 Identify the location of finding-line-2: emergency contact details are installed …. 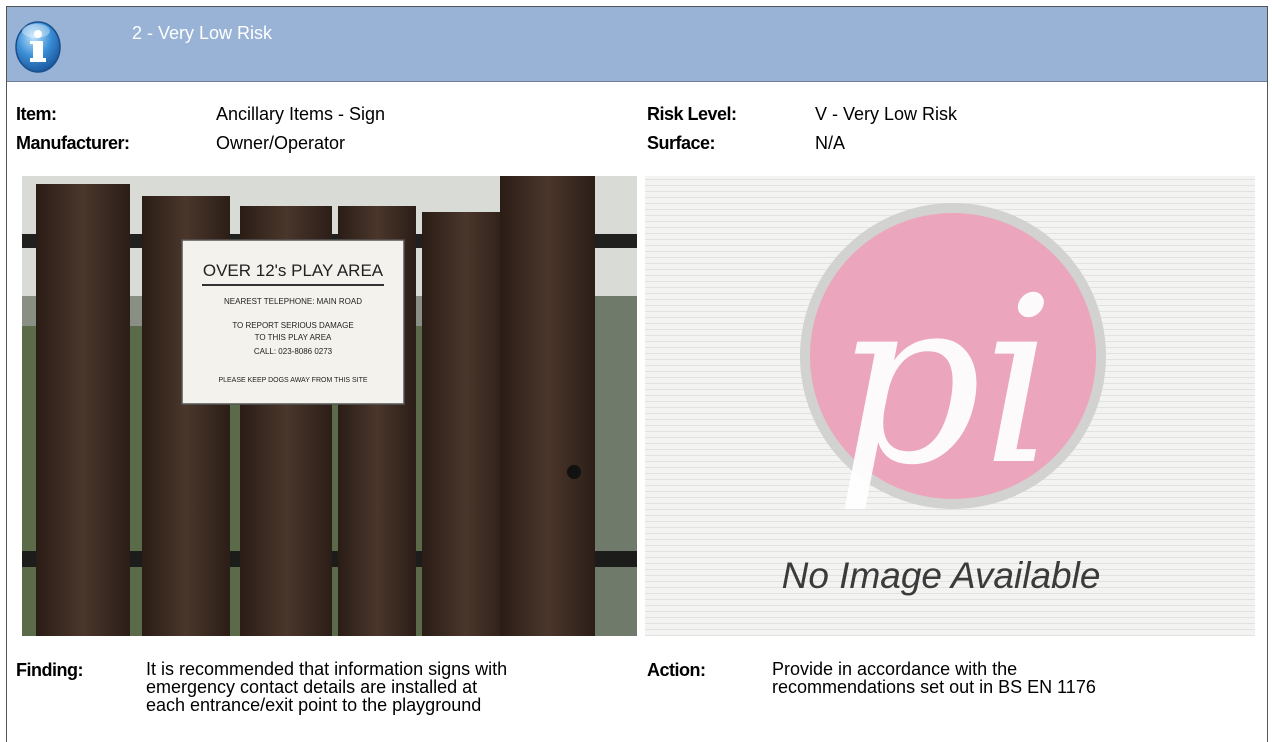
(312, 687).